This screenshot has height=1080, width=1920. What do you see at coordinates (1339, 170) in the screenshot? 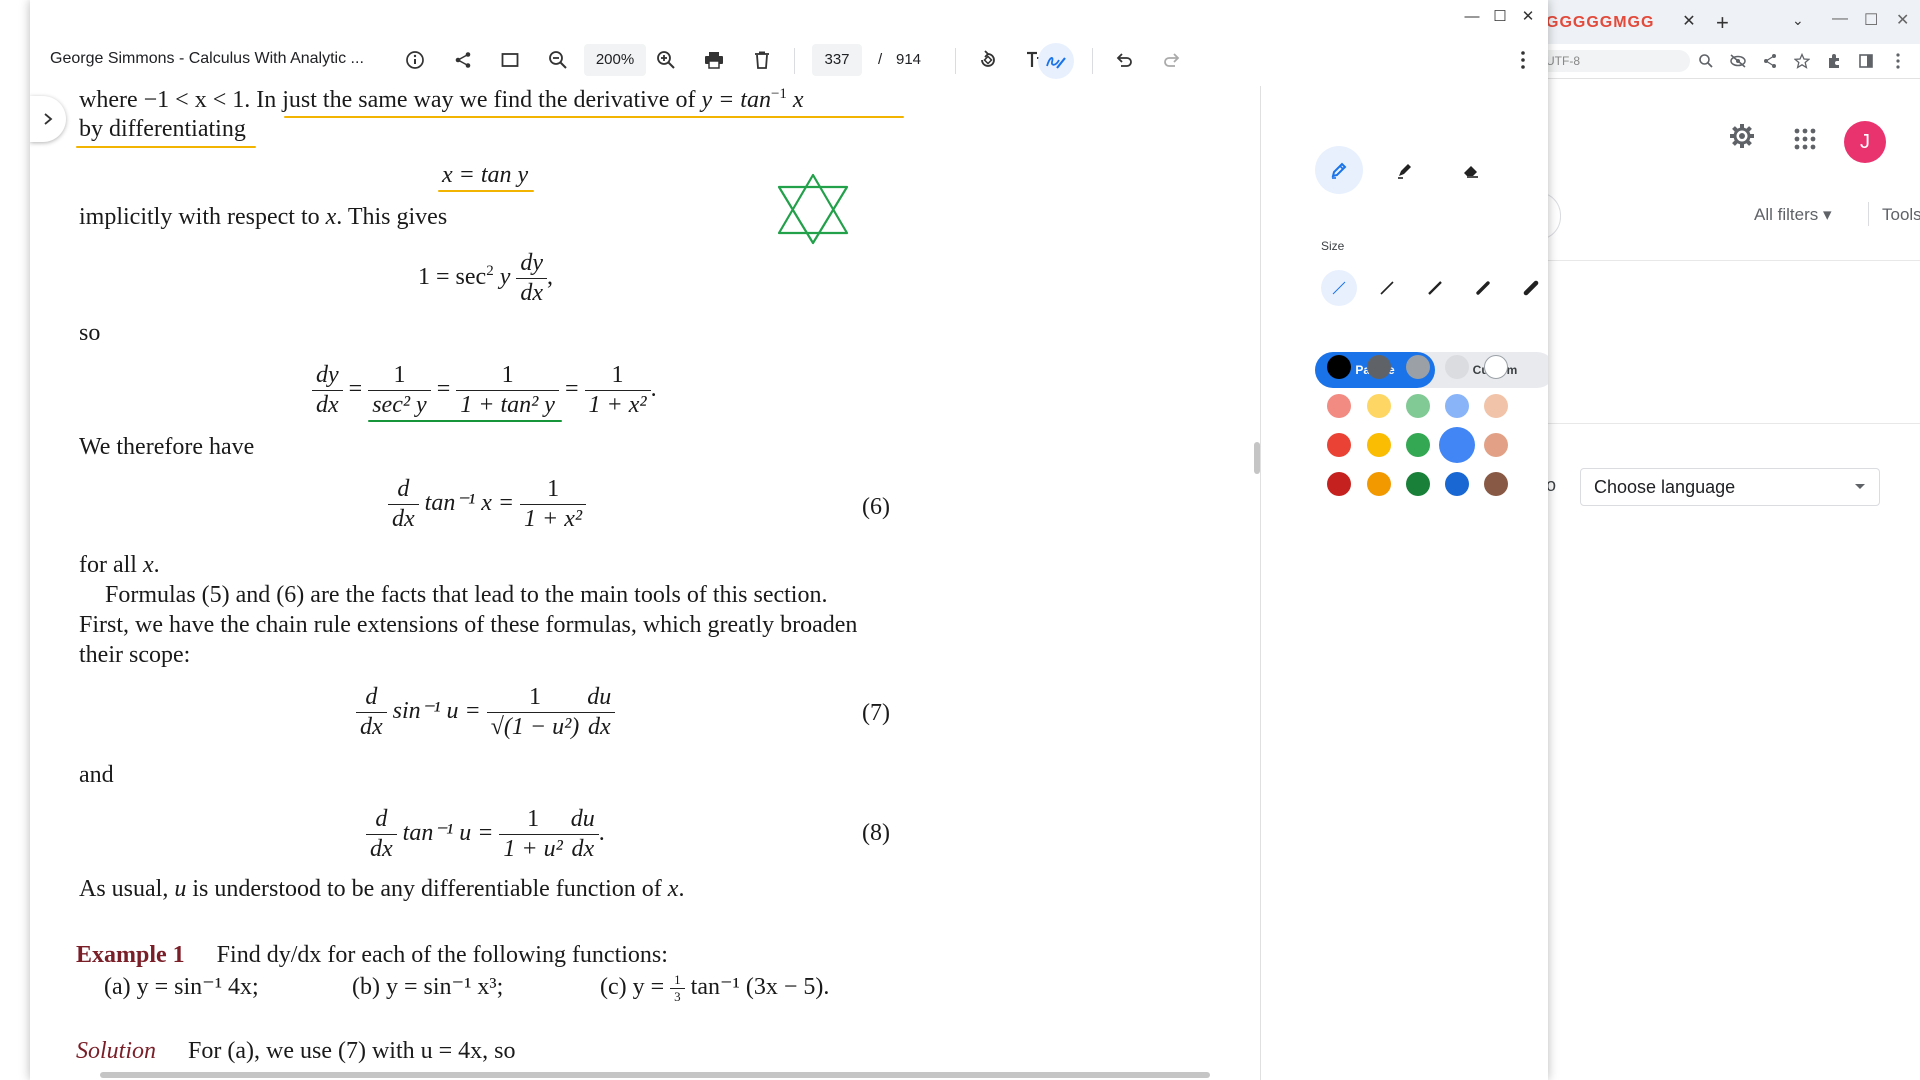
I see `pen-tool-button` at bounding box center [1339, 170].